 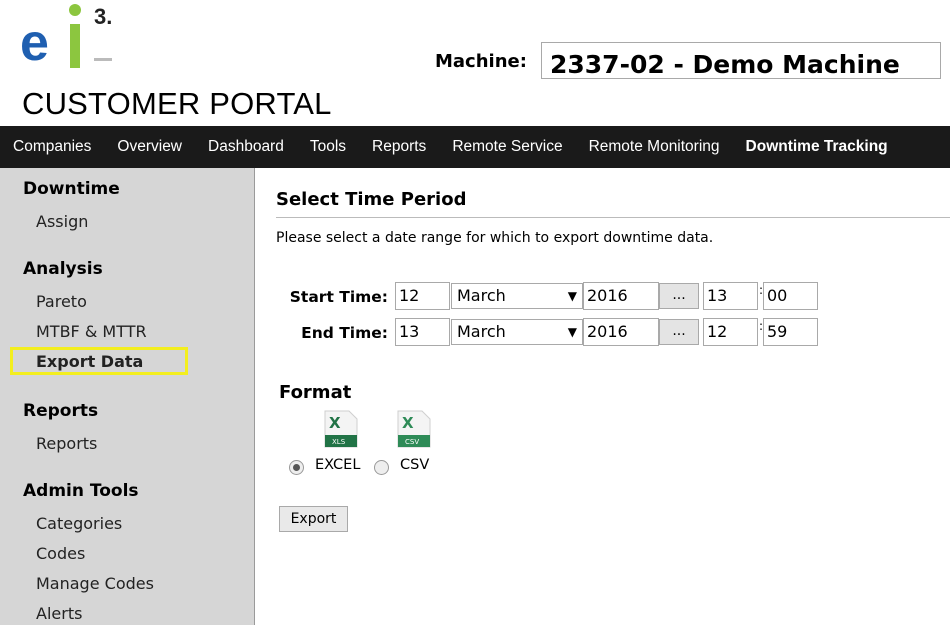 What do you see at coordinates (91, 331) in the screenshot?
I see `sidebar-item-mtbf-mttr: MTBF & MTTR` at bounding box center [91, 331].